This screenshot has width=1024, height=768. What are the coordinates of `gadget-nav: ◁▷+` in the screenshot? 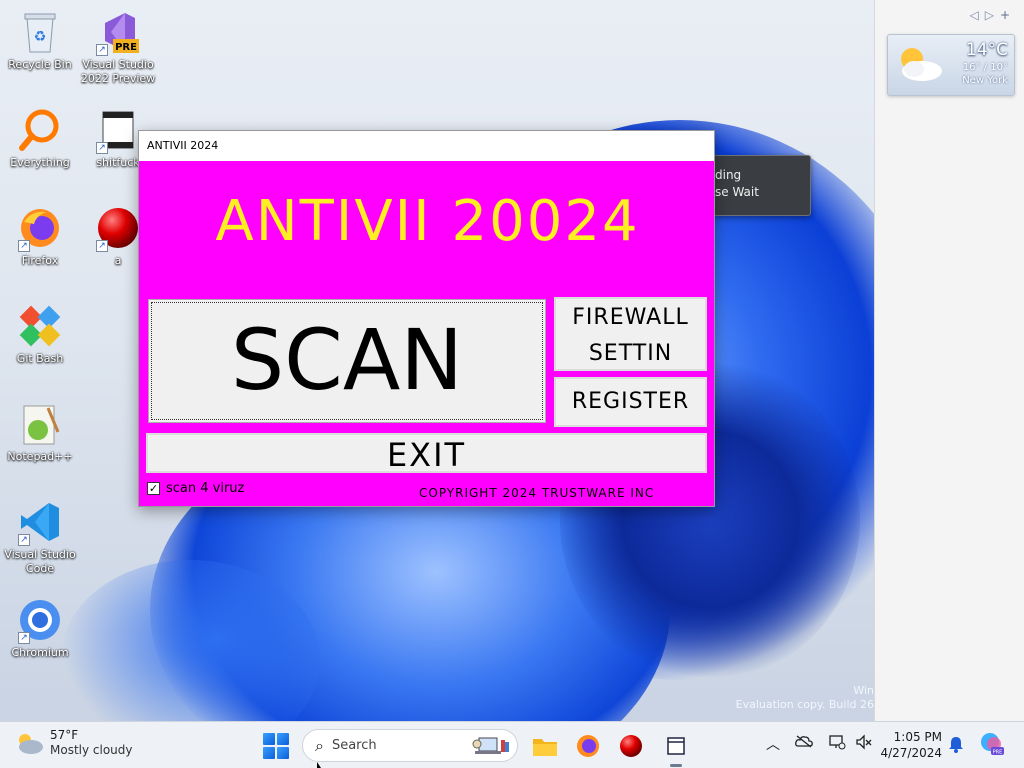 It's located at (992, 15).